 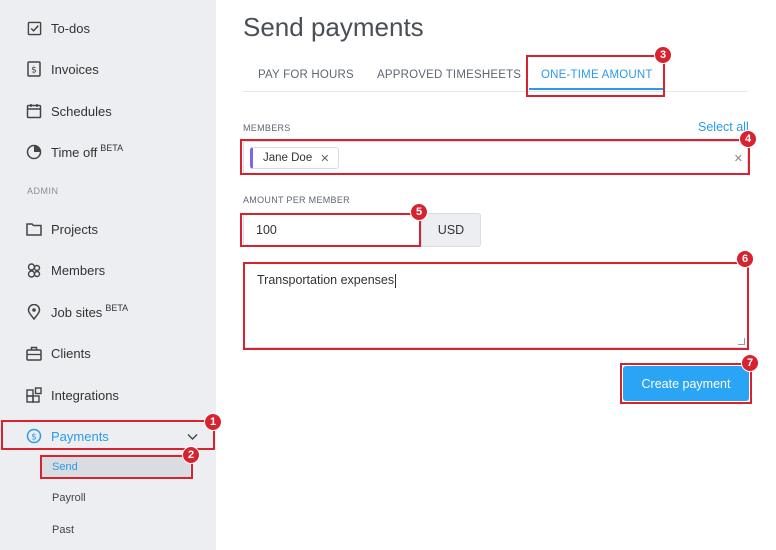 What do you see at coordinates (108, 28) in the screenshot?
I see `sidebar-item-todos: To-dos` at bounding box center [108, 28].